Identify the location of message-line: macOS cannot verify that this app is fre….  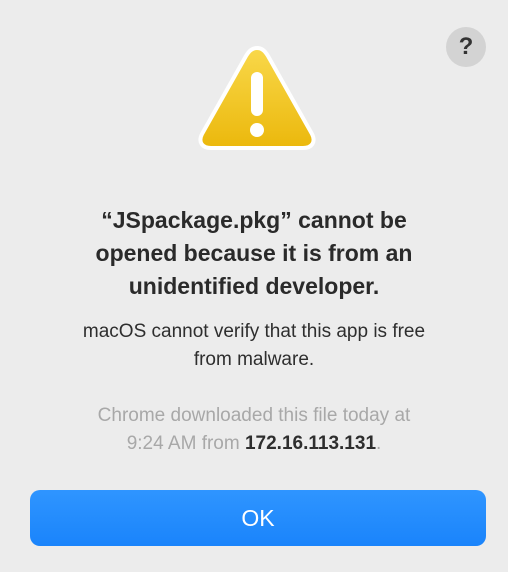
(254, 331).